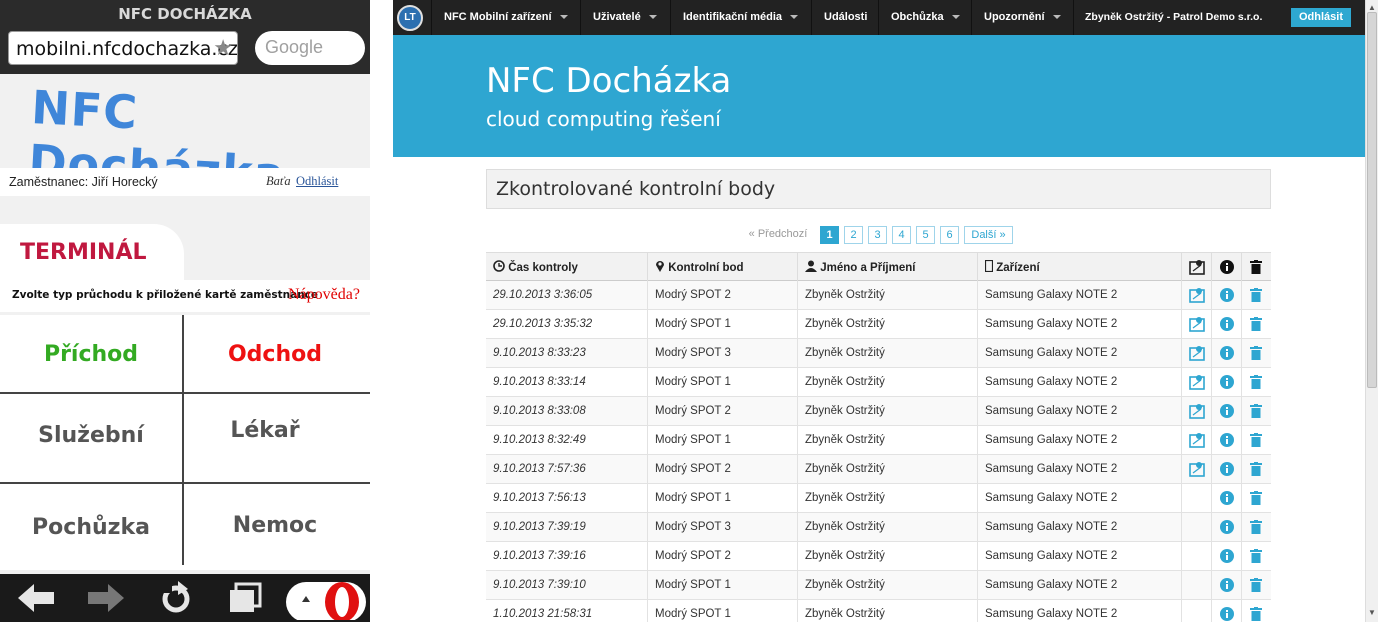 This screenshot has height=622, width=1378. I want to click on page-link: 1, so click(829, 235).